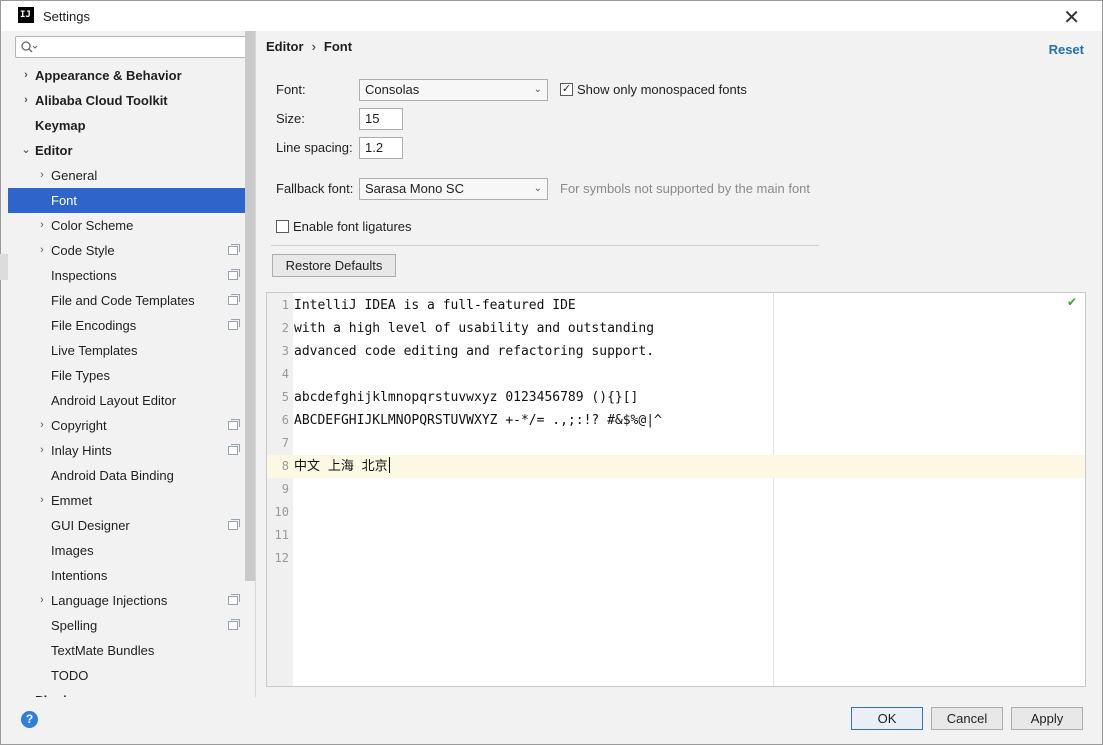 This screenshot has height=745, width=1103. What do you see at coordinates (309, 46) in the screenshot?
I see `breadcrumb: Editor › Font` at bounding box center [309, 46].